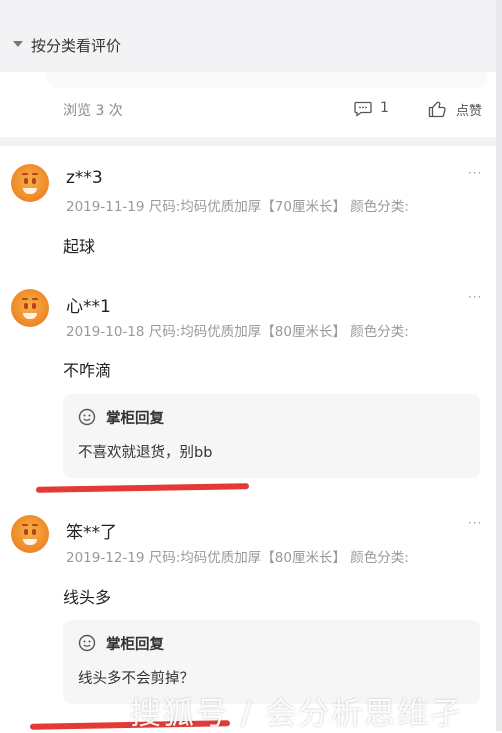 The width and height of the screenshot is (502, 733). What do you see at coordinates (145, 453) in the screenshot?
I see `seller-reply-text: 不喜欢就退货，别bb` at bounding box center [145, 453].